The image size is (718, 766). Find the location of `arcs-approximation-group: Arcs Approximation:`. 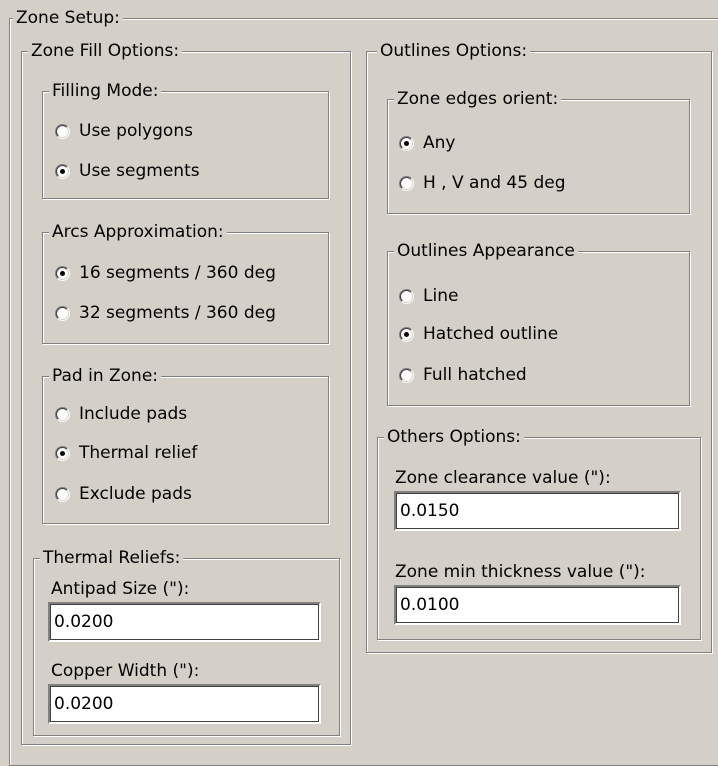

arcs-approximation-group: Arcs Approximation: is located at coordinates (185, 283).